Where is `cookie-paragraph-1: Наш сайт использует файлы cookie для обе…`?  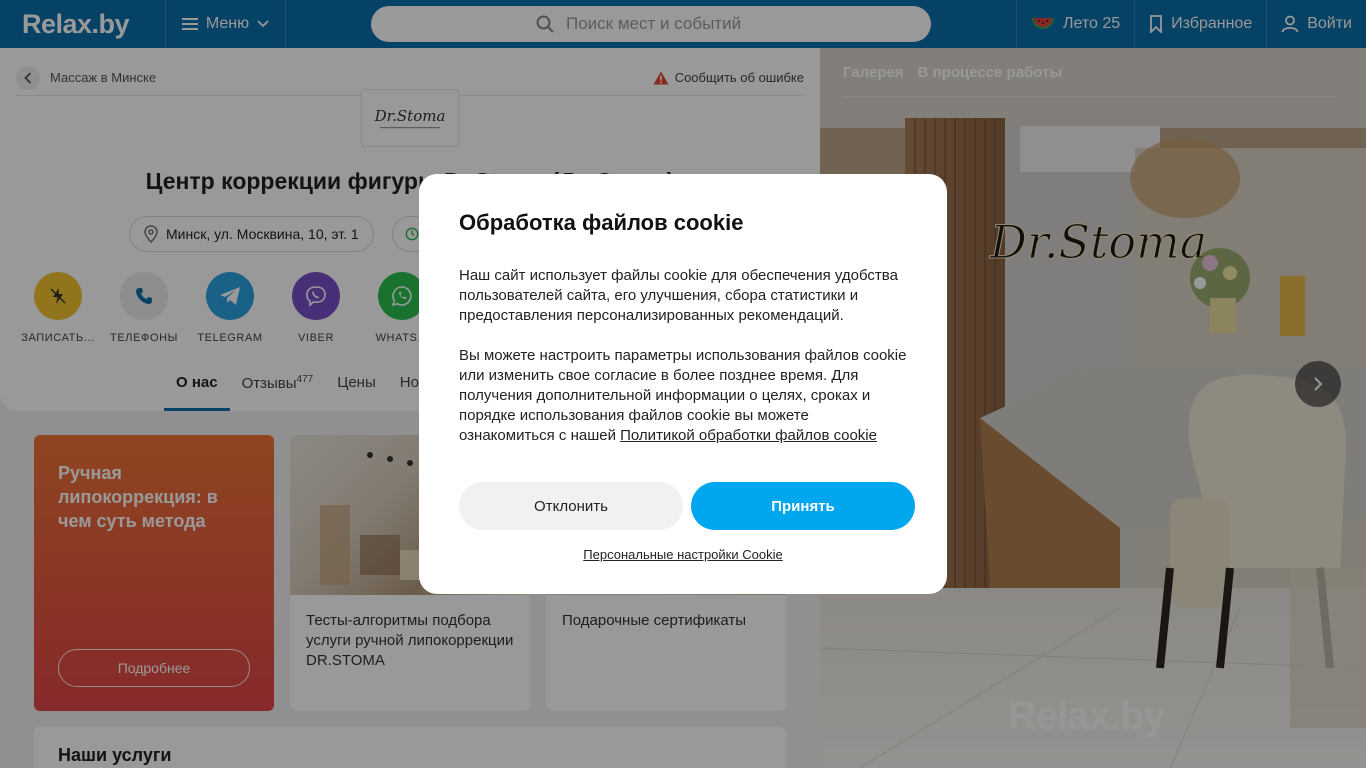 cookie-paragraph-1: Наш сайт использует файлы cookie для обе… is located at coordinates (678, 295).